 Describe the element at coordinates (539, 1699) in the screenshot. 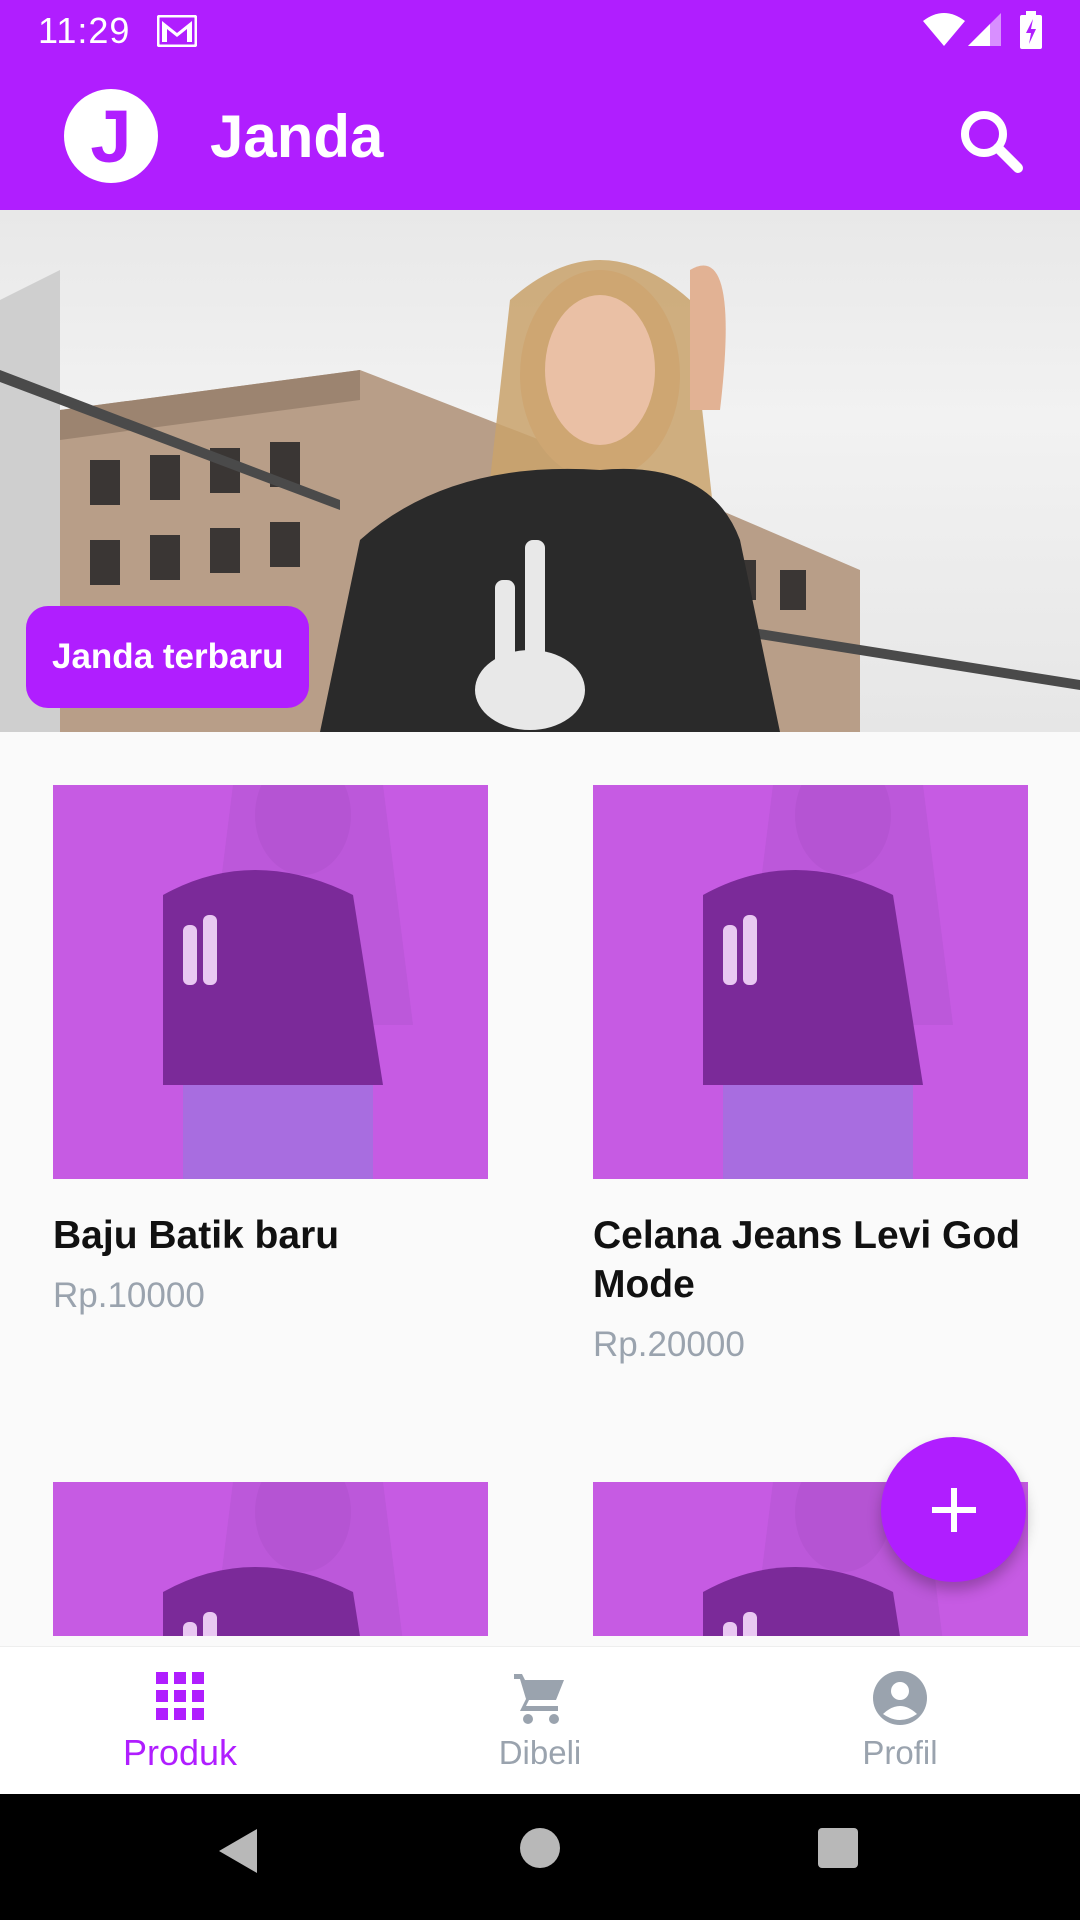

I see `cart-icon` at that location.